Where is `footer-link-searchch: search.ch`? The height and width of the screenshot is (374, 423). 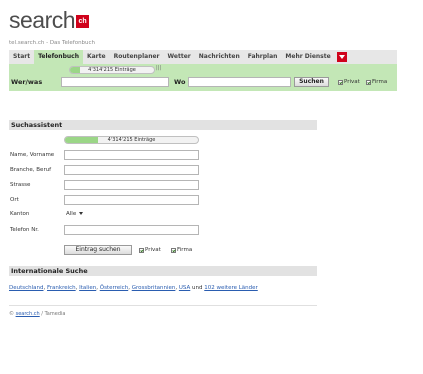 footer-link-searchch: search.ch is located at coordinates (28, 314).